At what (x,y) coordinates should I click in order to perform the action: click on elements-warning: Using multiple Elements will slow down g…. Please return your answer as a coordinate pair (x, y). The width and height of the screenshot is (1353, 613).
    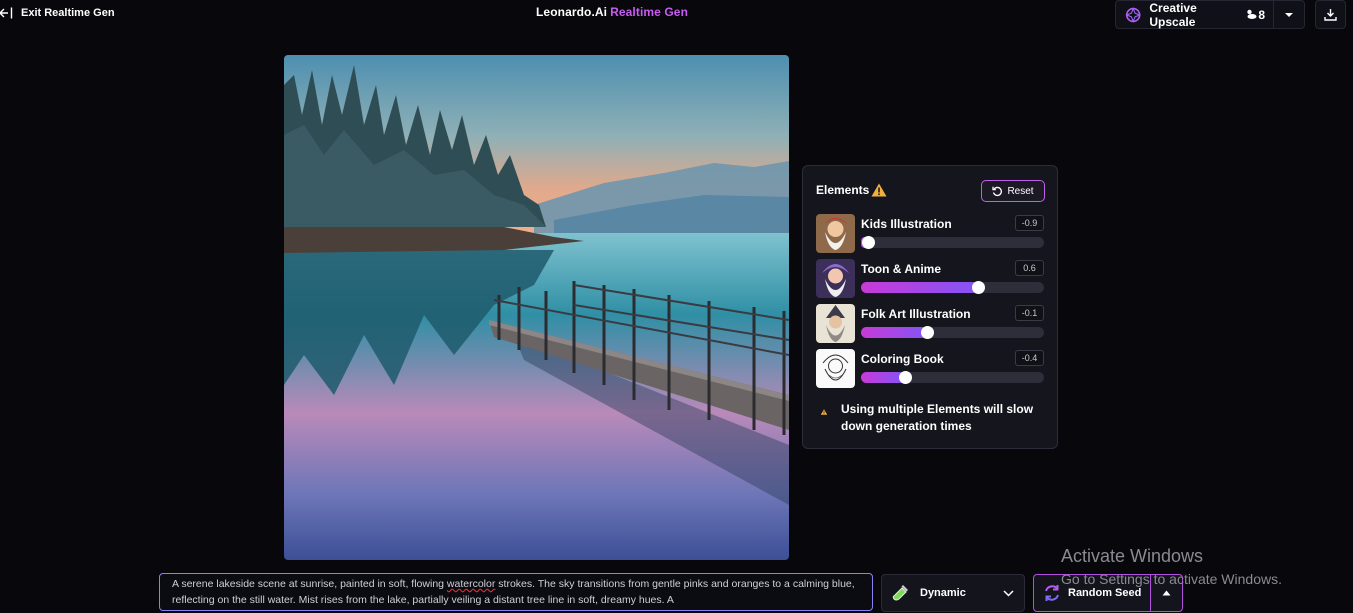
    Looking at the image, I should click on (932, 418).